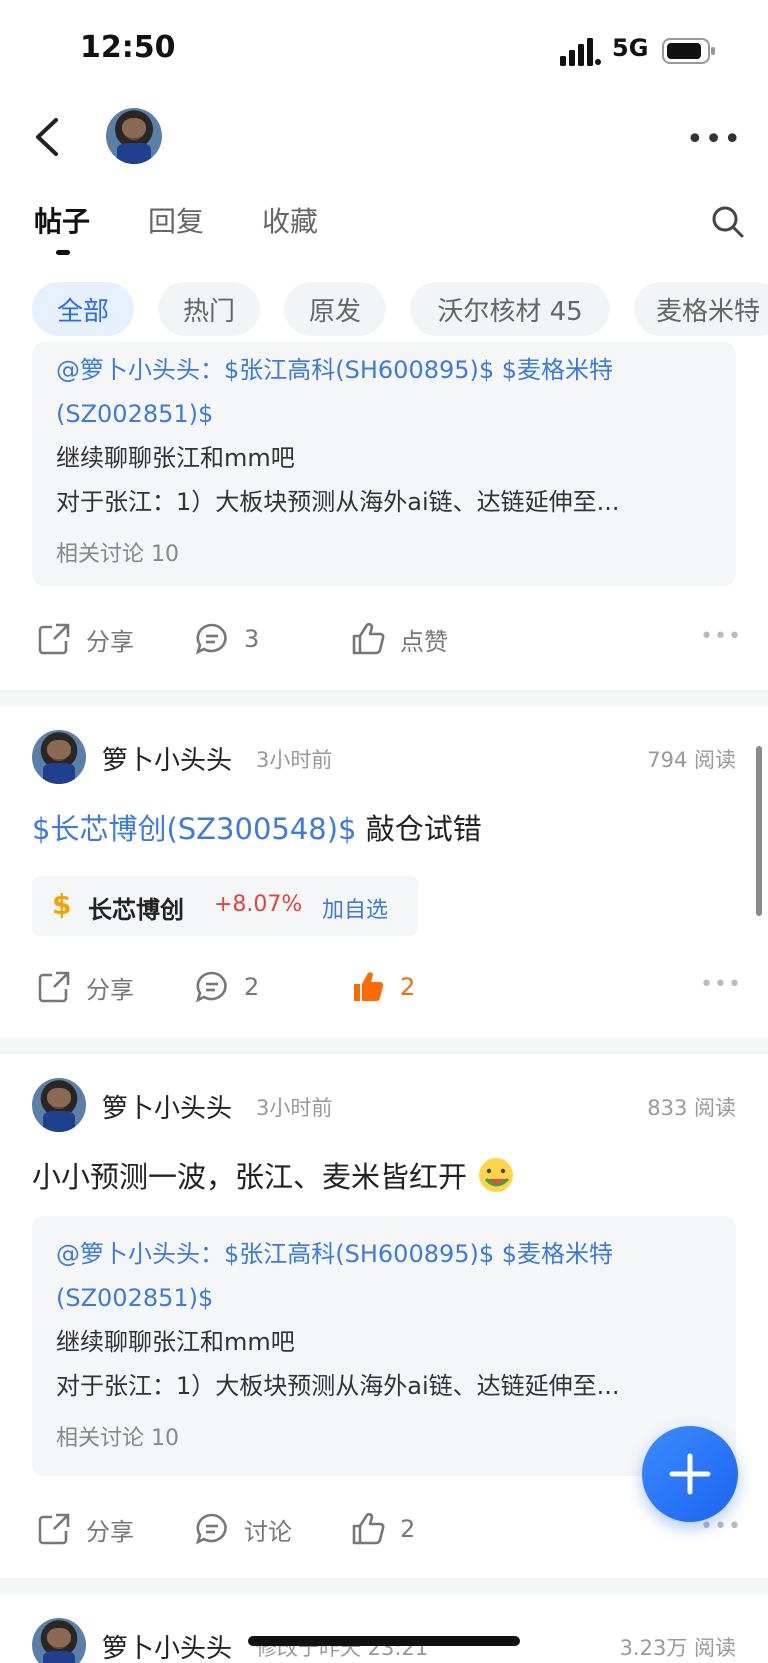 The height and width of the screenshot is (1663, 768). I want to click on tab-posts: 帖子, so click(62, 220).